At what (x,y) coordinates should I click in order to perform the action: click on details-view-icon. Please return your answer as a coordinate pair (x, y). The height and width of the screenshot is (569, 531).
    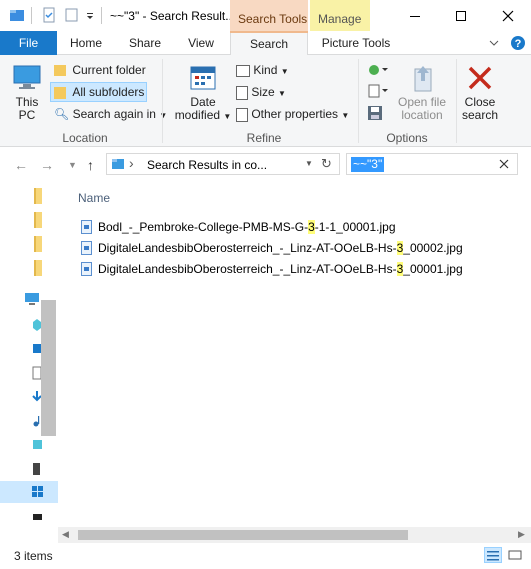
    Looking at the image, I should click on (493, 556).